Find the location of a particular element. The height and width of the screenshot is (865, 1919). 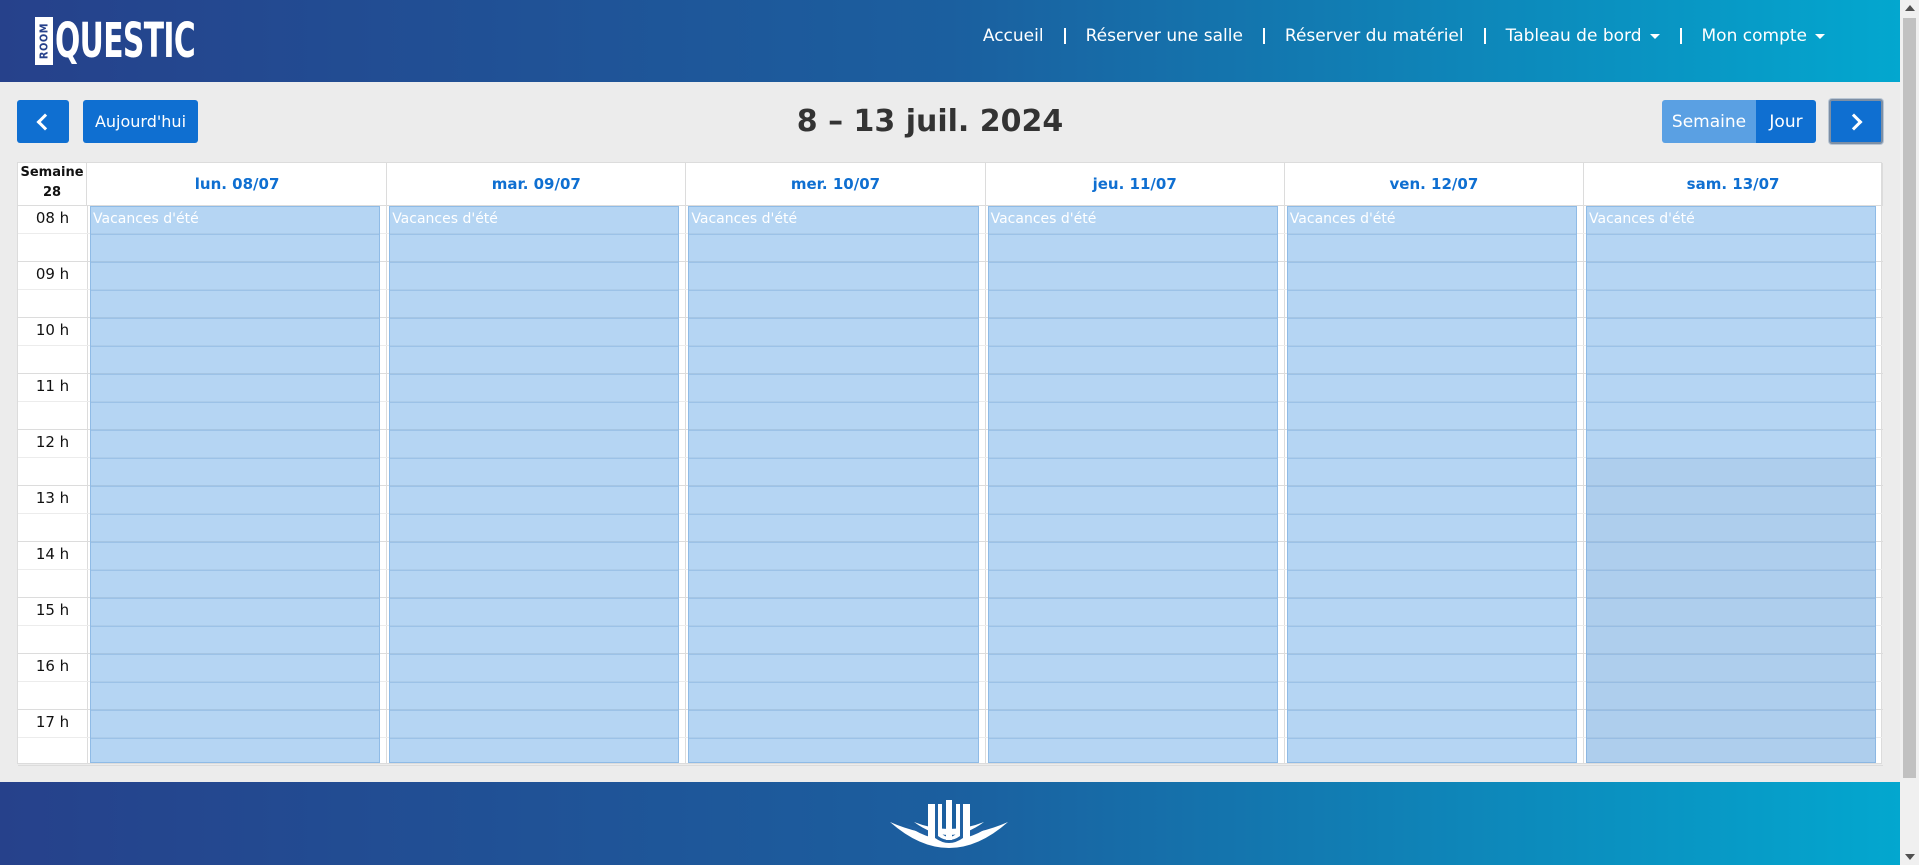

next-week-button is located at coordinates (1856, 121).